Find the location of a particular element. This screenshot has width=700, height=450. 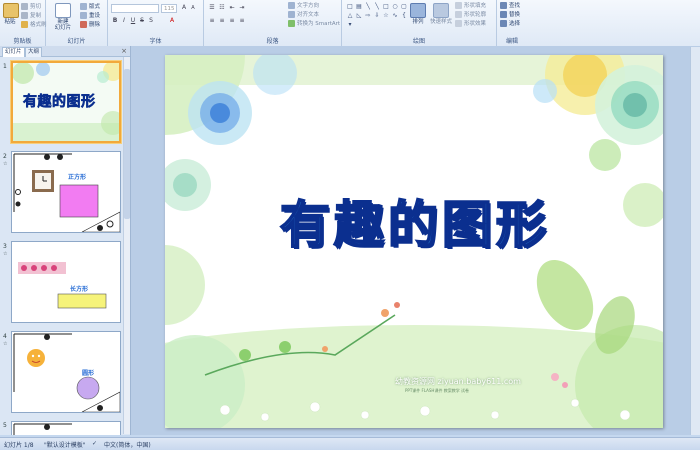

pane-tabs: 幻灯片 大纲 × is located at coordinates (65, 51).